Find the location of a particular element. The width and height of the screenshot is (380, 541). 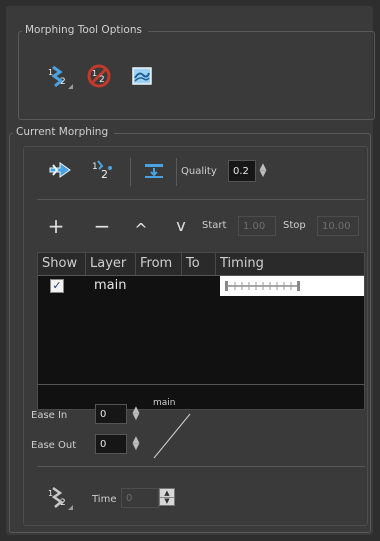

time-label: Time is located at coordinates (104, 499).